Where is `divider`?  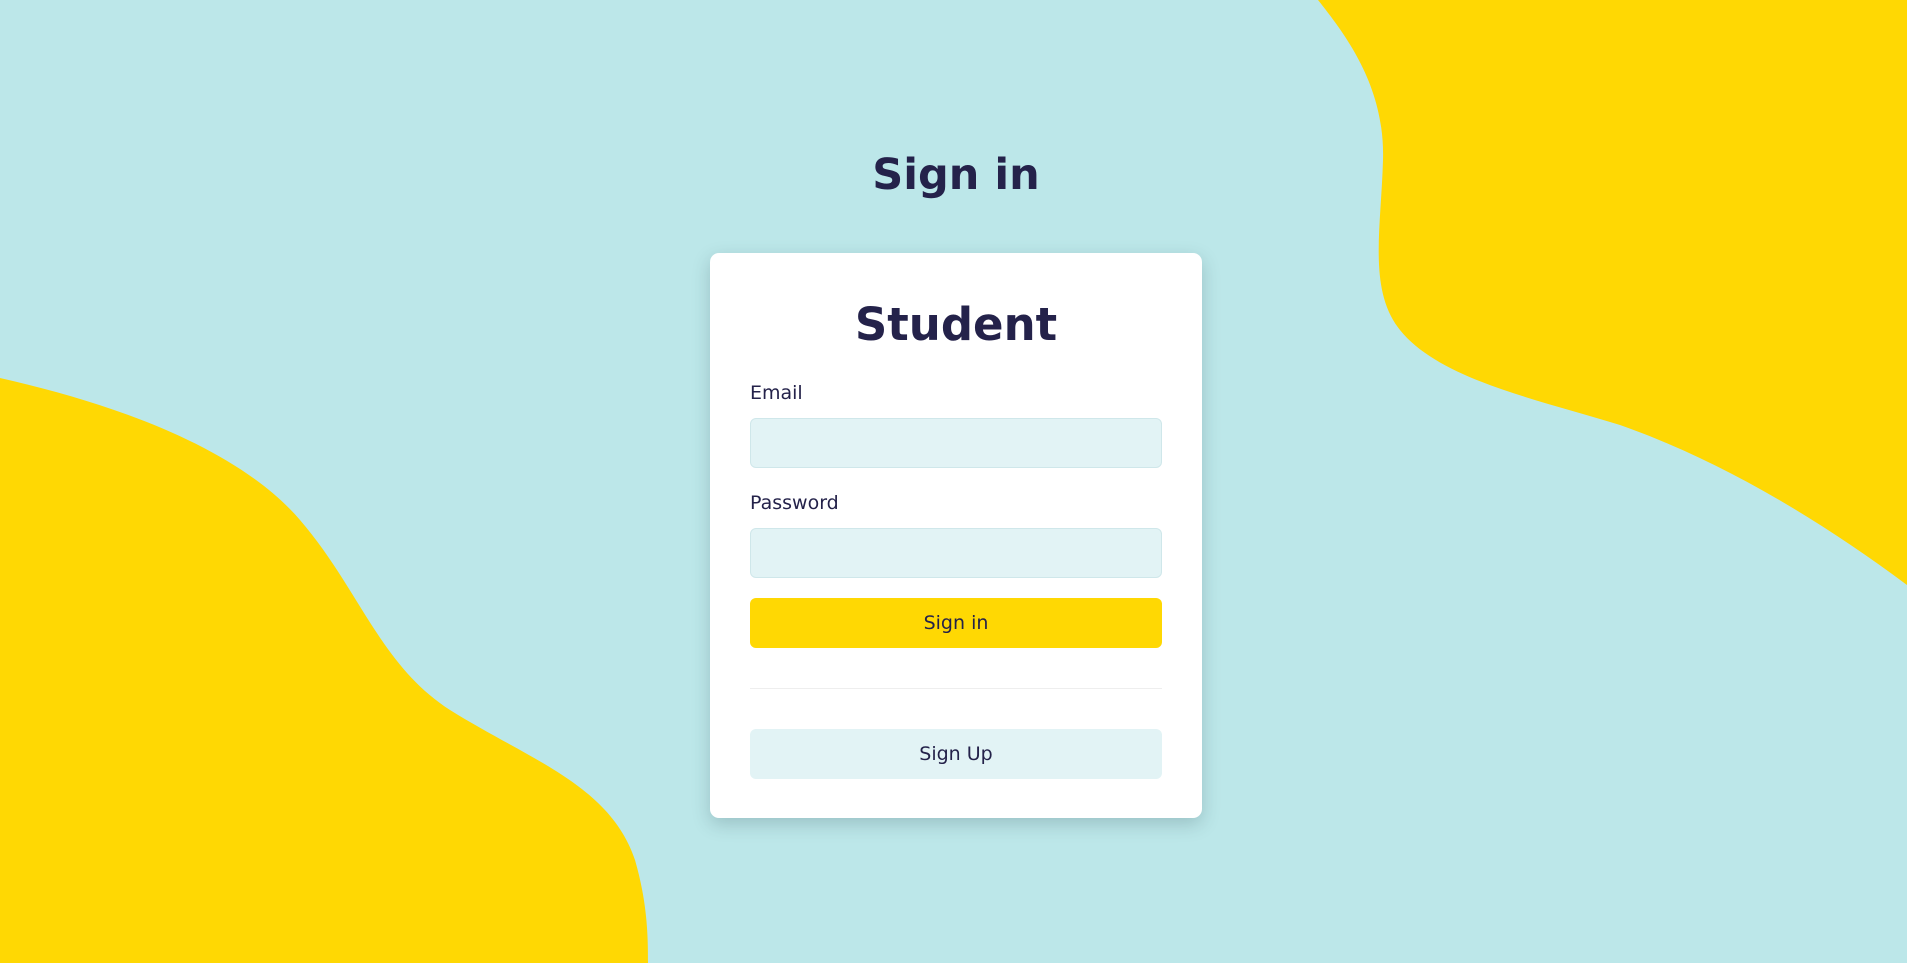 divider is located at coordinates (956, 688).